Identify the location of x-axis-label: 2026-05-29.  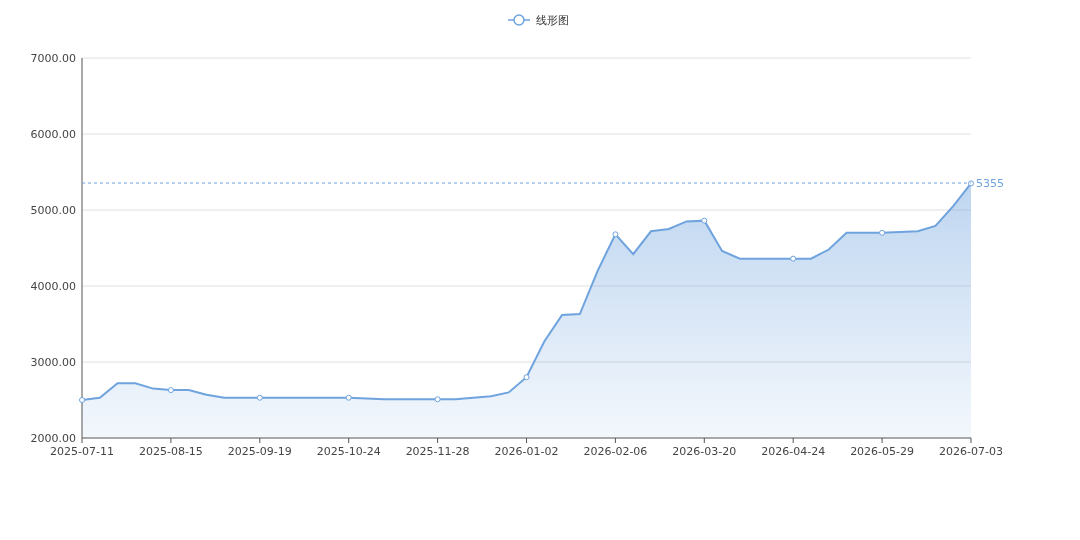
(882, 451).